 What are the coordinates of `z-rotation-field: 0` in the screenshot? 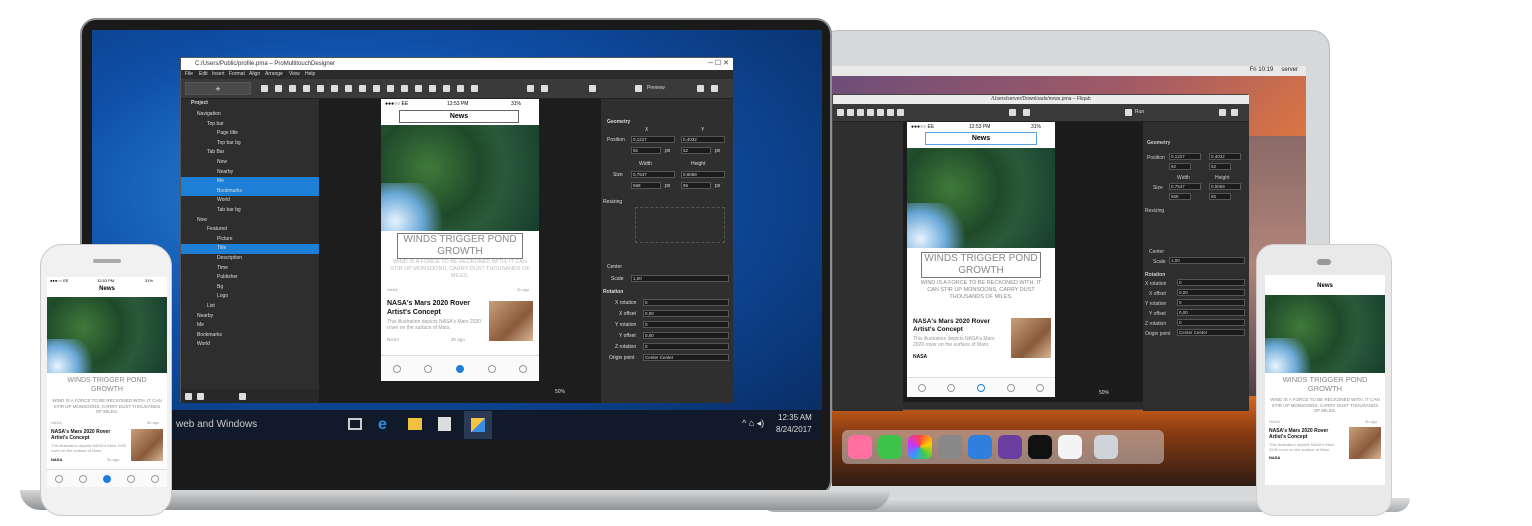 It's located at (686, 346).